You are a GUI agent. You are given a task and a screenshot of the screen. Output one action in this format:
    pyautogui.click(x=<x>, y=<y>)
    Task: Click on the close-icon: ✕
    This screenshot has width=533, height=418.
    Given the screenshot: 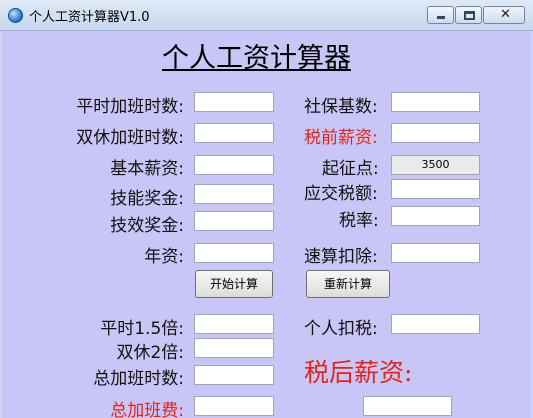 What is the action you would take?
    pyautogui.click(x=505, y=14)
    